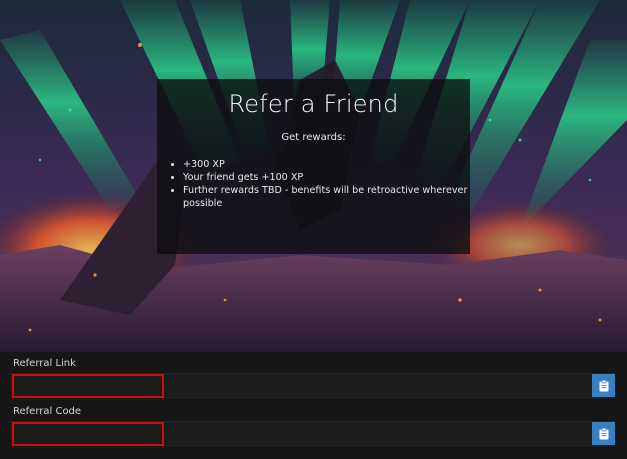 Image resolution: width=627 pixels, height=459 pixels. Describe the element at coordinates (47, 411) in the screenshot. I see `referral-code-label: Referral Code` at that location.